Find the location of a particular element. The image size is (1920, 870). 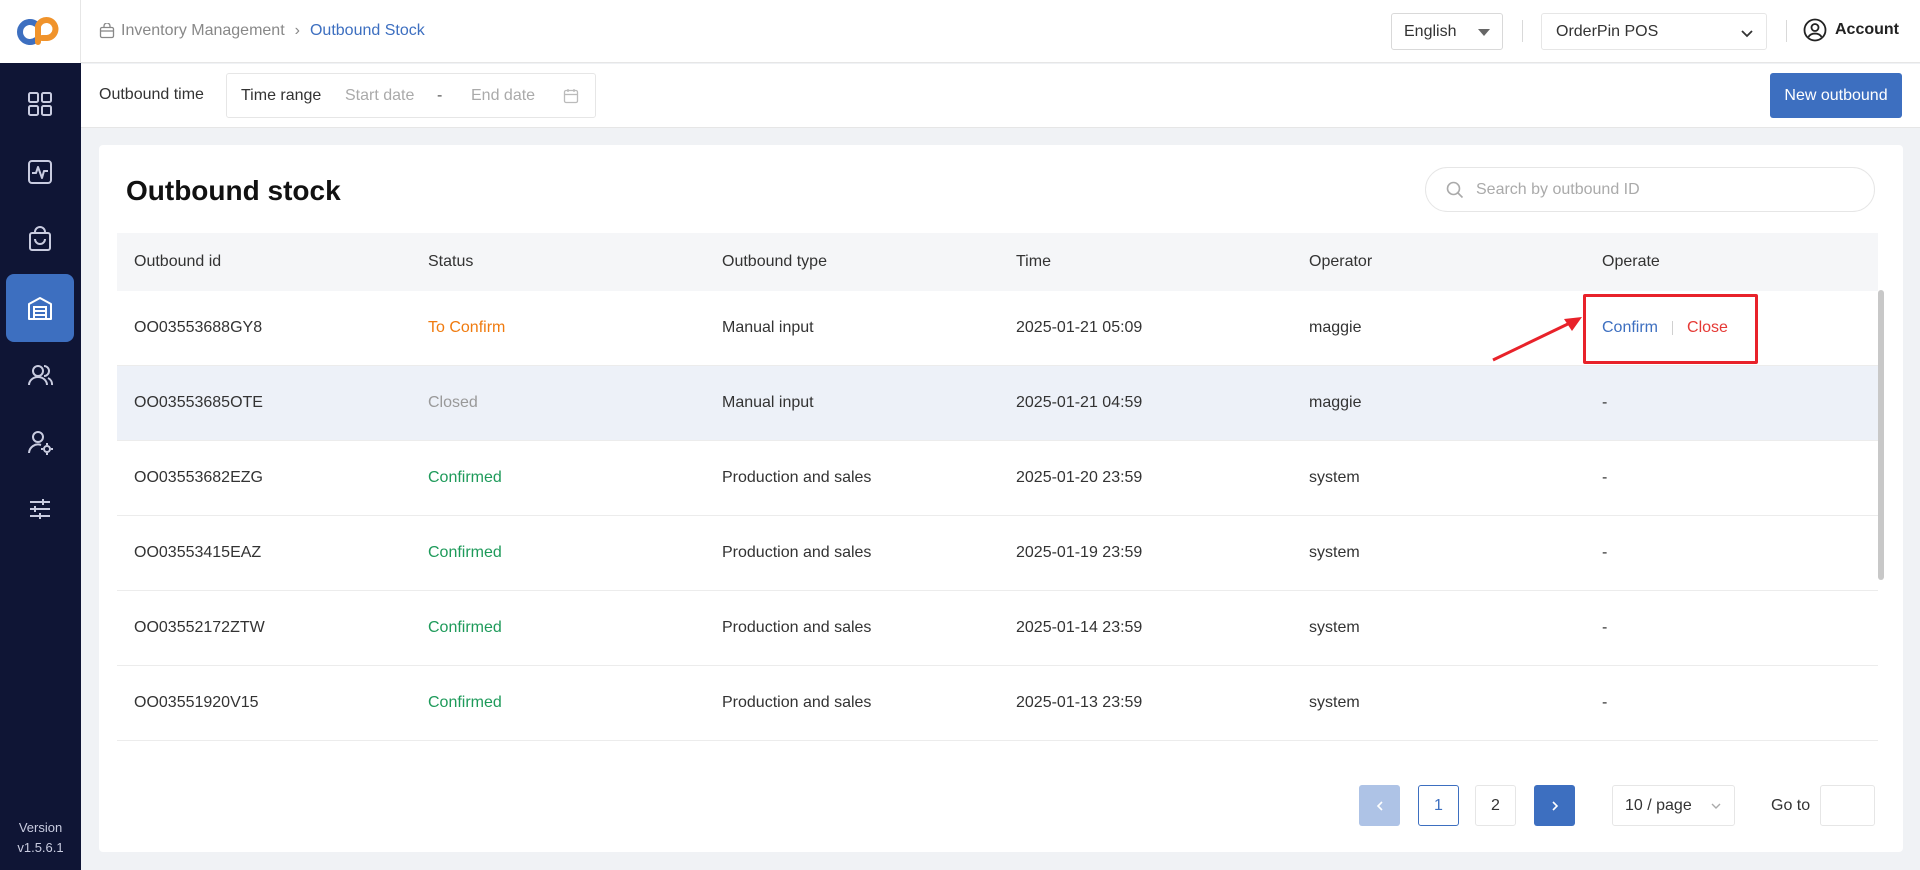

outbound-time: 2025-01-19 23:59 is located at coordinates (1079, 552).